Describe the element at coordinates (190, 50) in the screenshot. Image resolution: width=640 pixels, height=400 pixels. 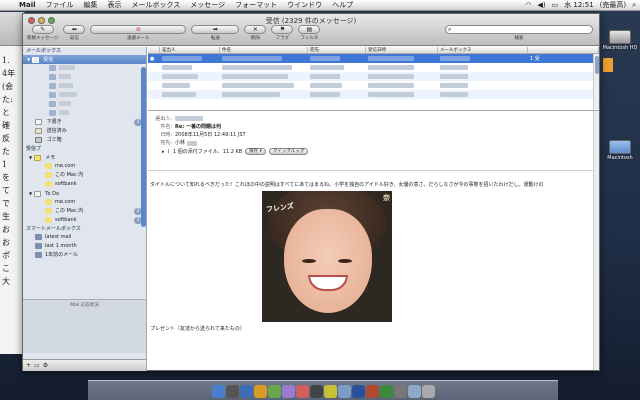
I see `column-from: 差出人` at that location.